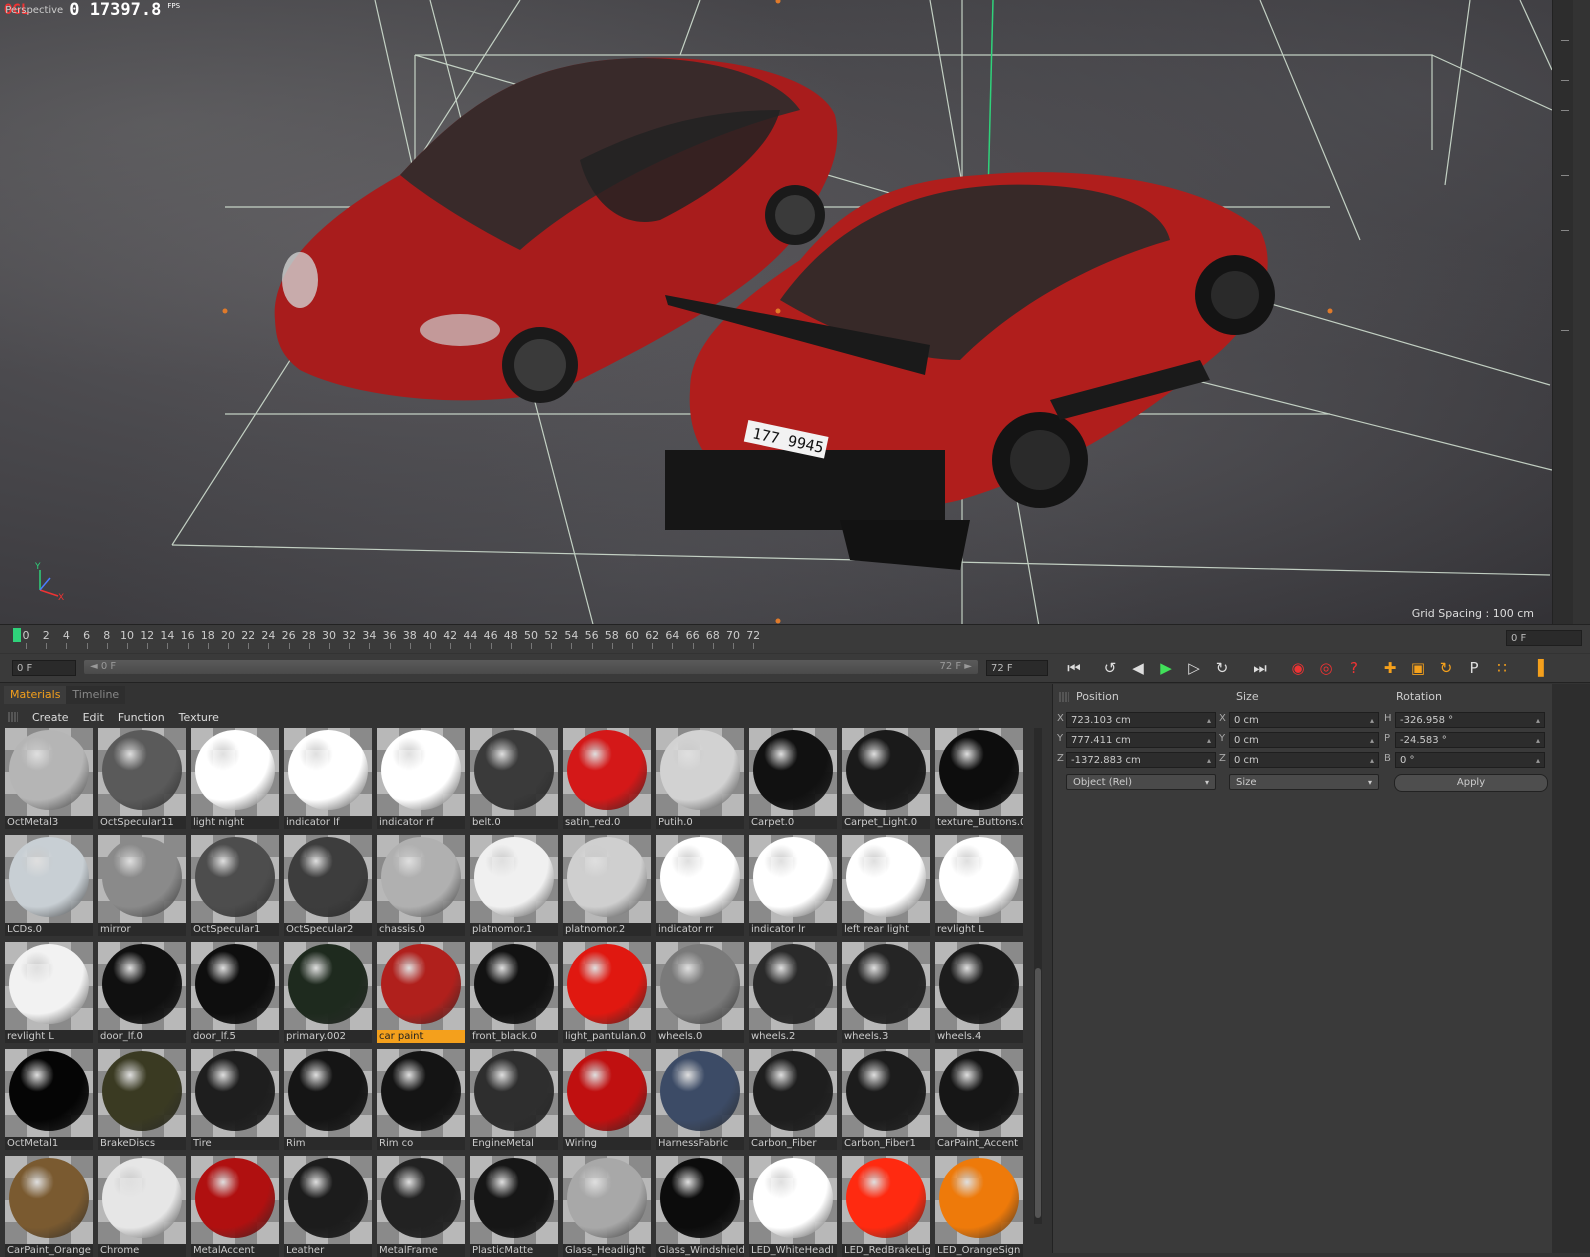  I want to click on material-item: Leather, so click(328, 1206).